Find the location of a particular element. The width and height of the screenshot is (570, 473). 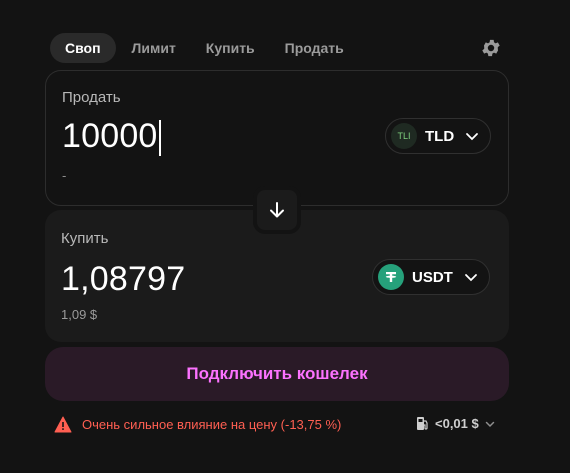

text-caret is located at coordinates (159, 138).